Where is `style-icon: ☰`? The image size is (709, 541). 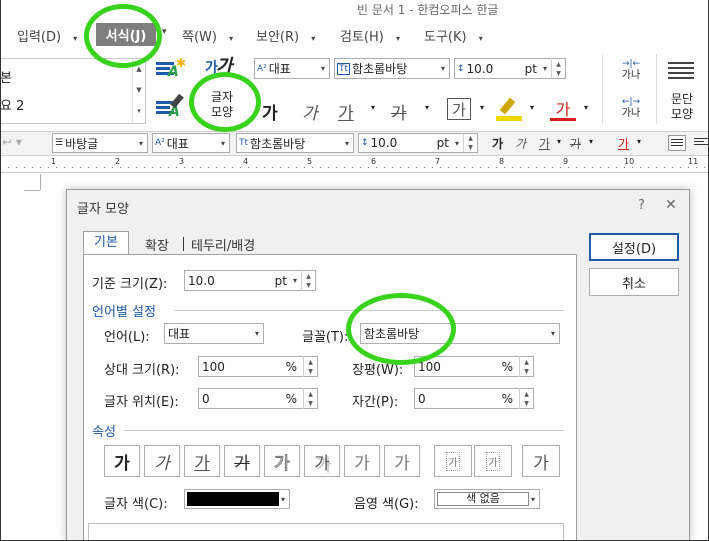
style-icon: ☰ is located at coordinates (59, 143).